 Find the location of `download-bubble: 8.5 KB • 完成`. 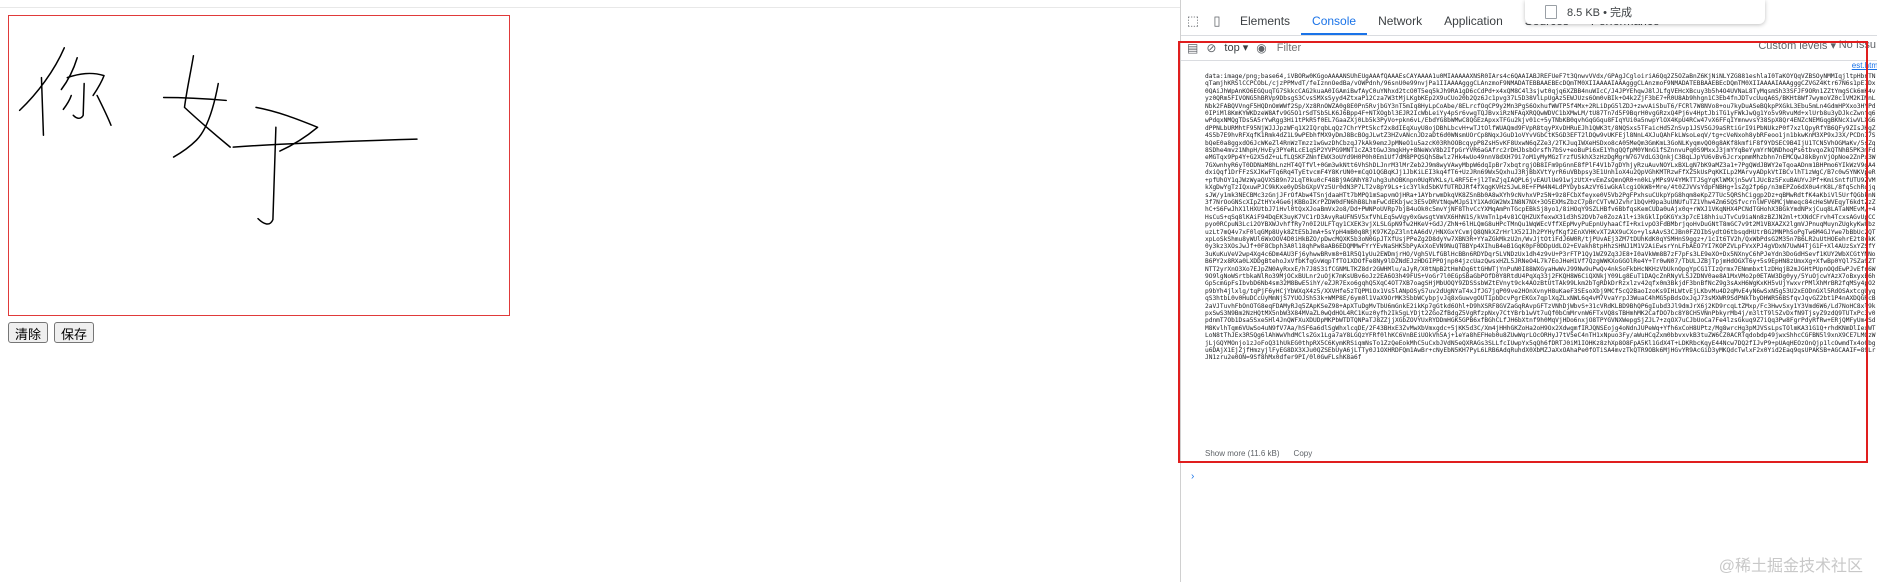

download-bubble: 8.5 KB • 完成 is located at coordinates (1645, 12).